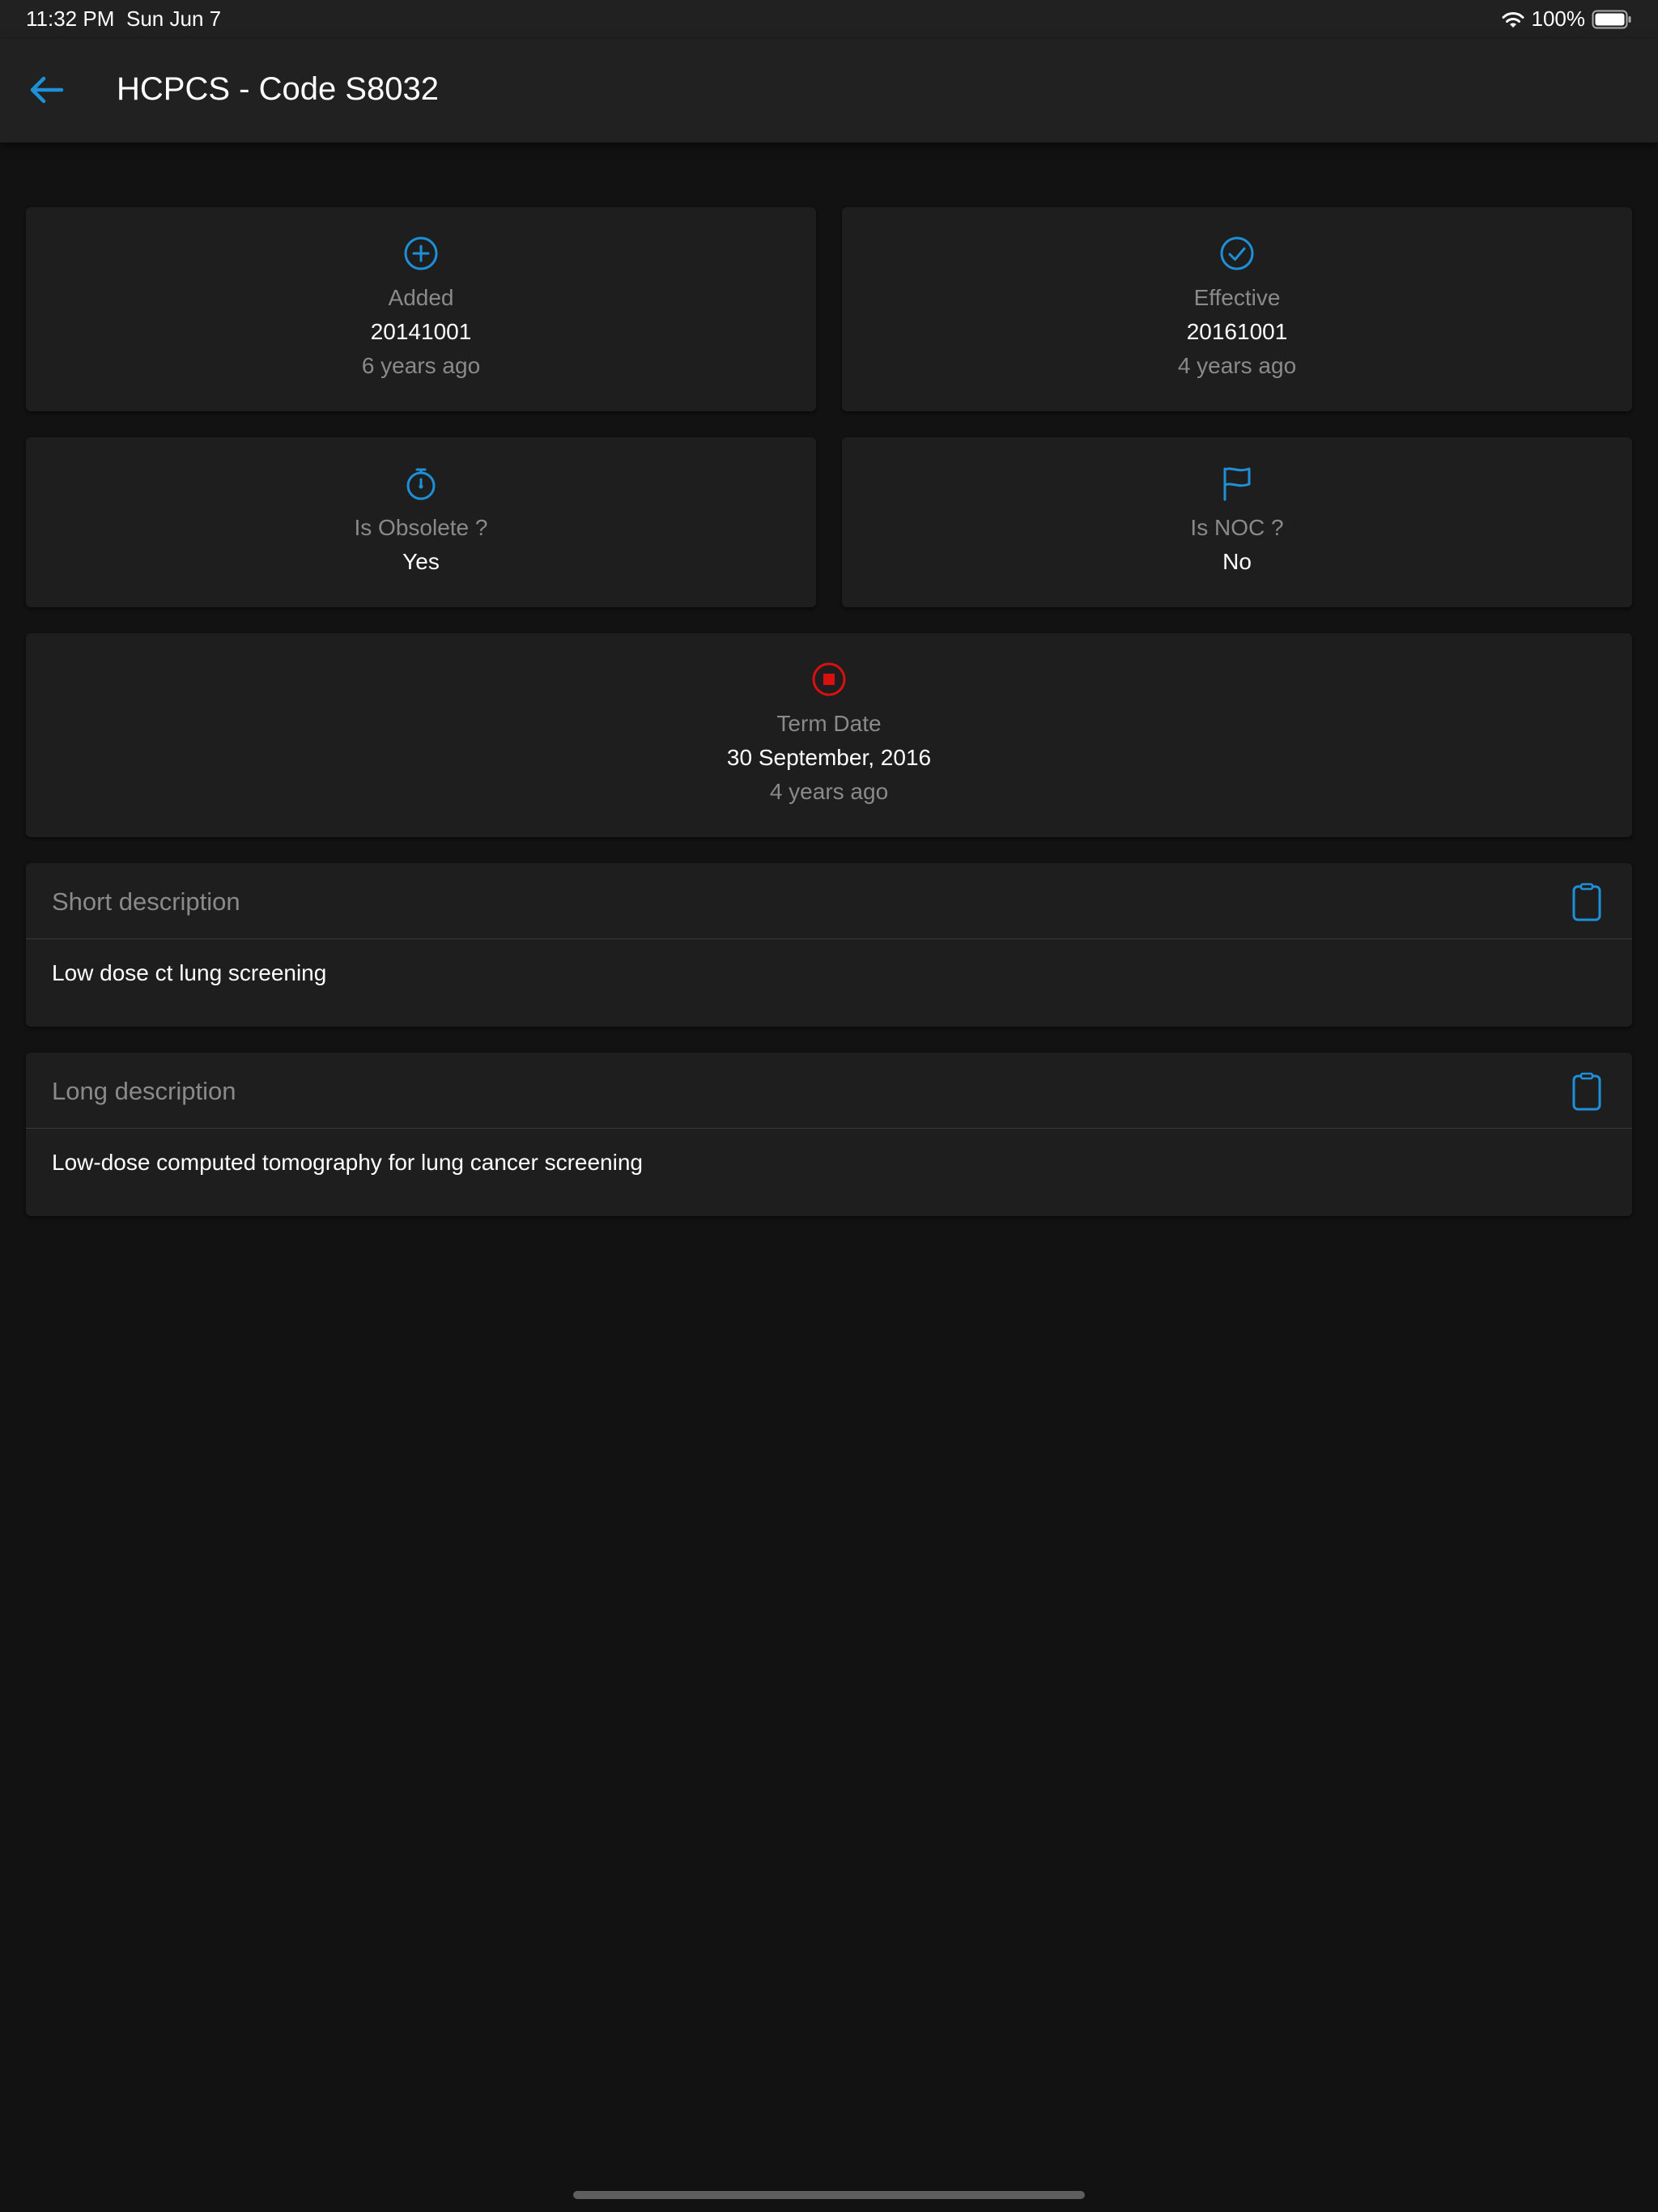 The width and height of the screenshot is (1658, 2212). What do you see at coordinates (1237, 561) in the screenshot?
I see `noc-value: No` at bounding box center [1237, 561].